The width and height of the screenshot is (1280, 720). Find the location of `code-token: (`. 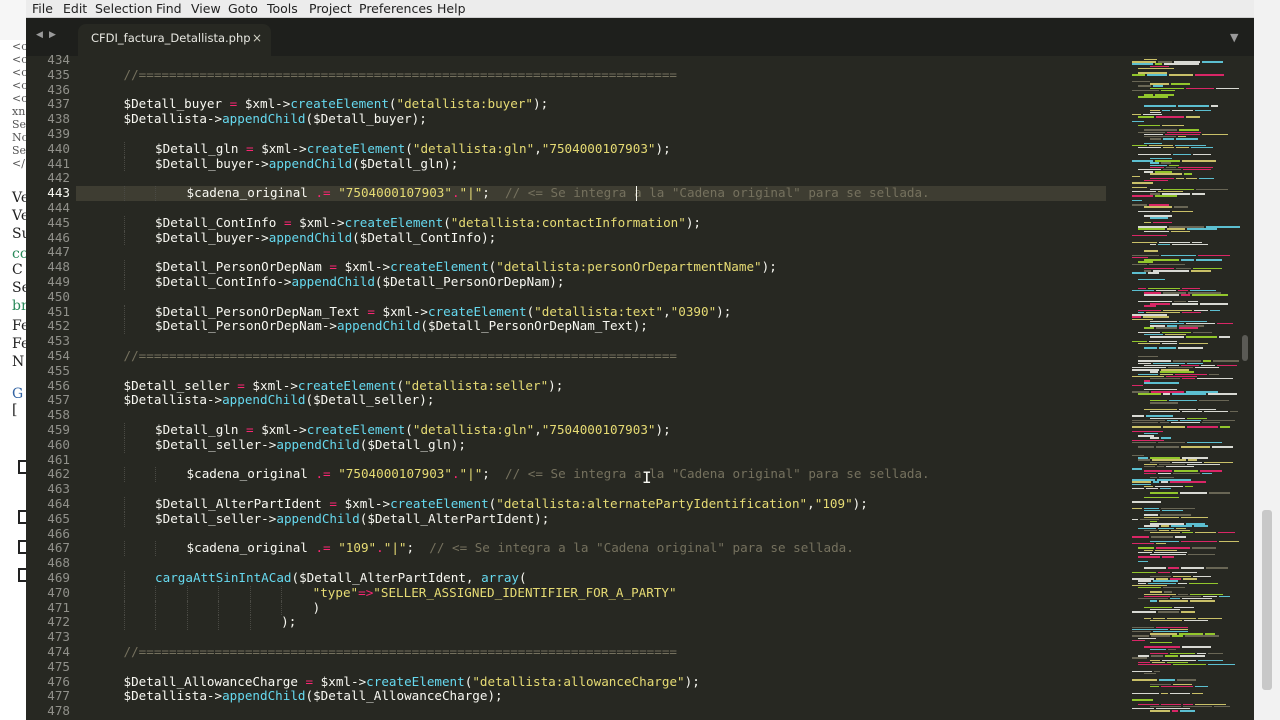

code-token: ( is located at coordinates (409, 148).